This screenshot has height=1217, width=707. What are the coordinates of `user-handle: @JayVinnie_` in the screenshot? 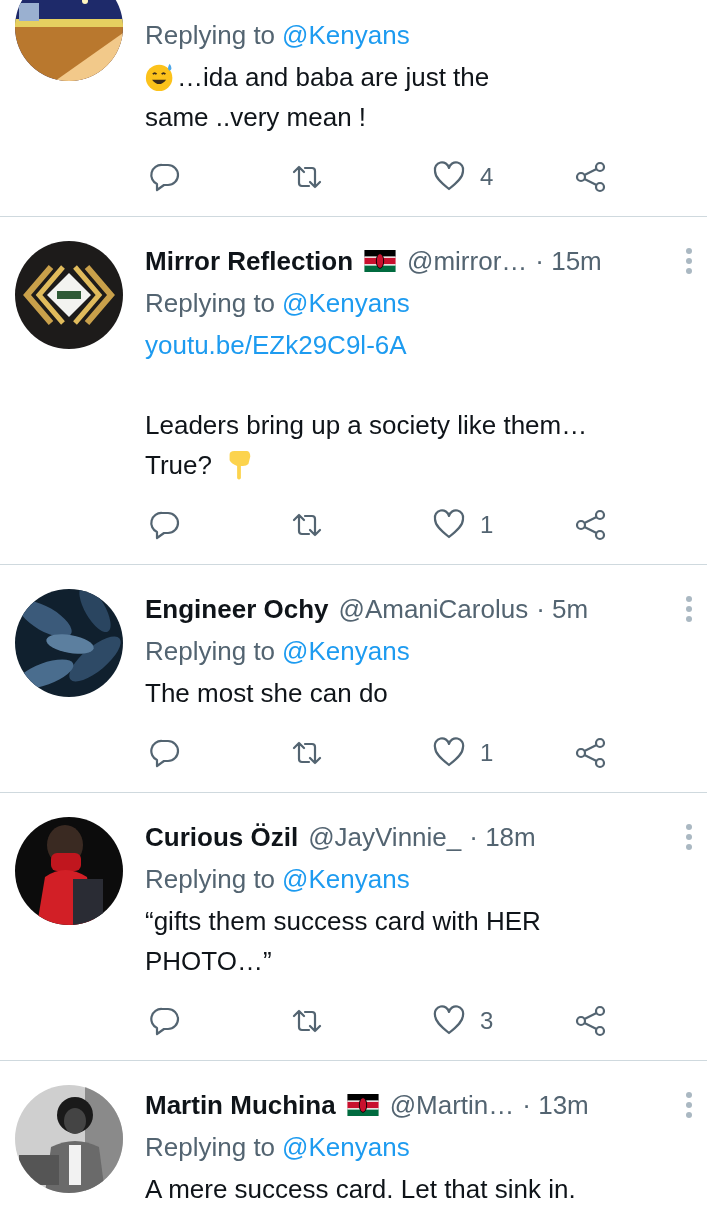 It's located at (385, 837).